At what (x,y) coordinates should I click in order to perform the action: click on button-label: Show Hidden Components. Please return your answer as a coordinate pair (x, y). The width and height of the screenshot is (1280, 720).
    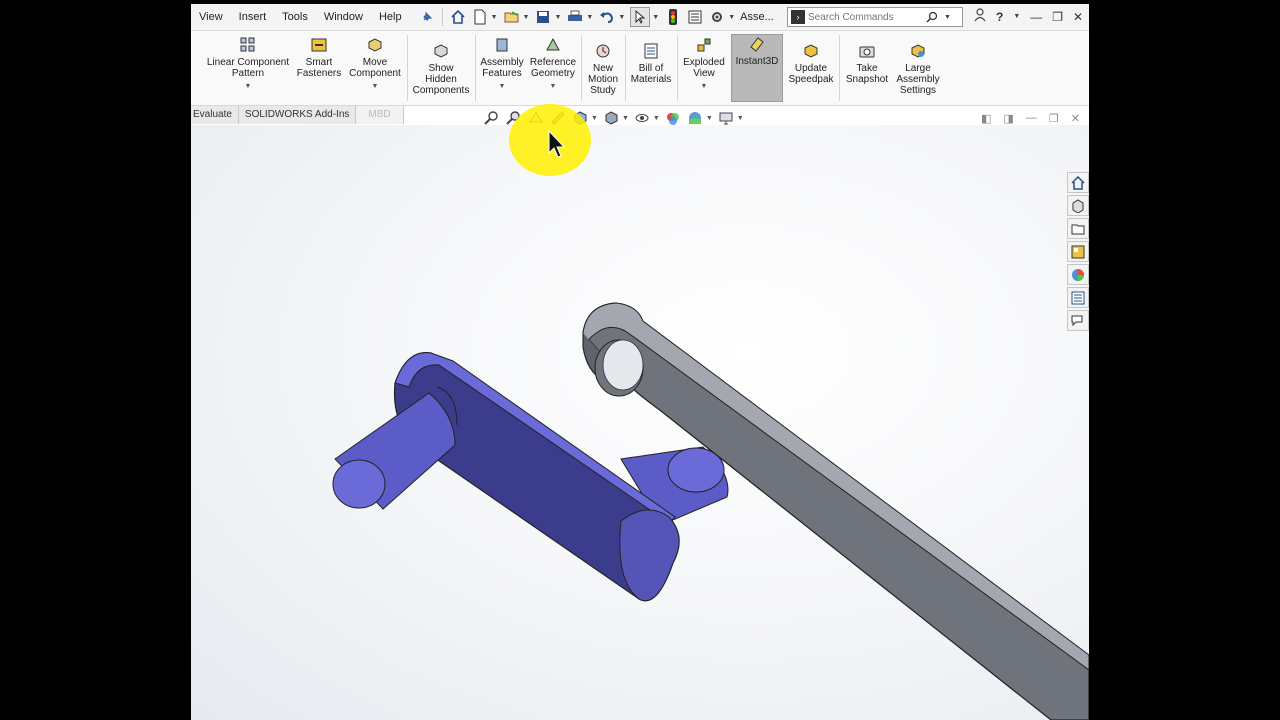
    Looking at the image, I should click on (441, 79).